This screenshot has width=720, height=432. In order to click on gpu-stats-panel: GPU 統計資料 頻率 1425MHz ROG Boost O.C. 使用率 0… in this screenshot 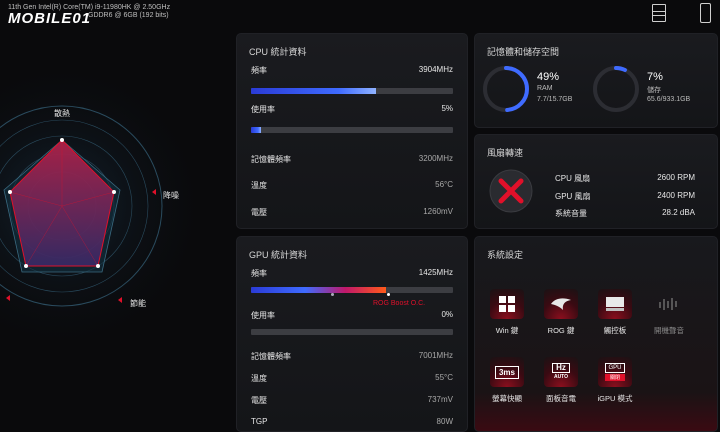, I will do `click(352, 334)`.